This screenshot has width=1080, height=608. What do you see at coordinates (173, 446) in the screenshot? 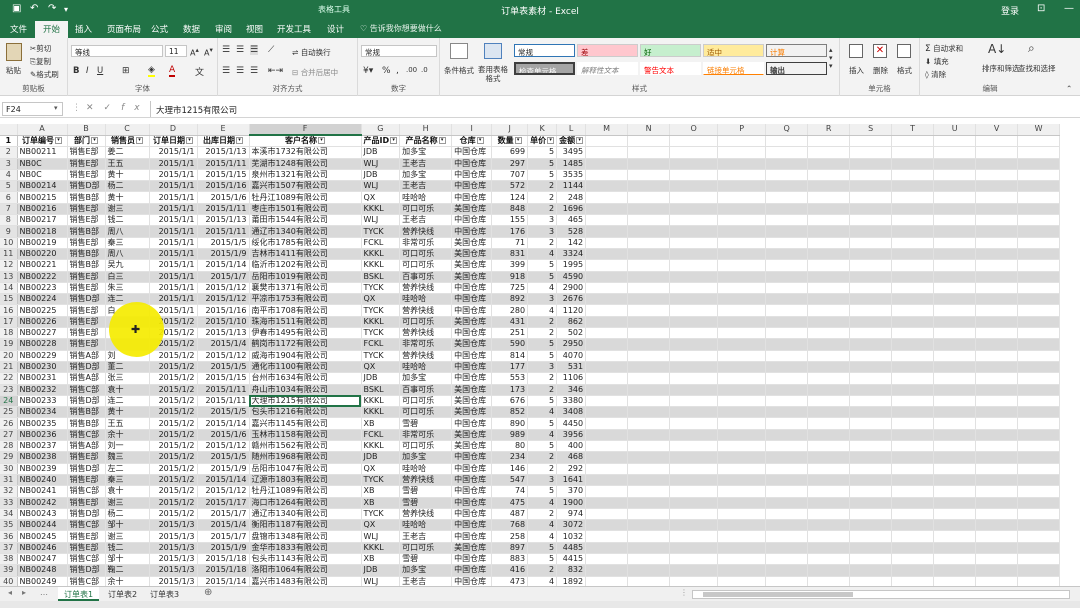
I see `cell: 2015/1/2` at bounding box center [173, 446].